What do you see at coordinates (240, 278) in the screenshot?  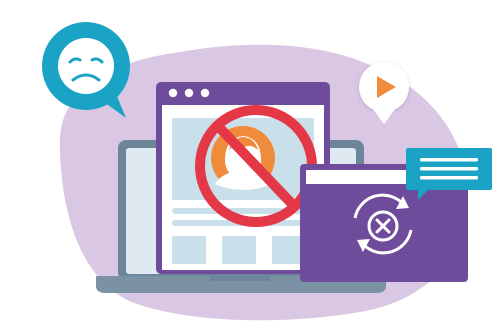 I see `laptop-base-notch` at bounding box center [240, 278].